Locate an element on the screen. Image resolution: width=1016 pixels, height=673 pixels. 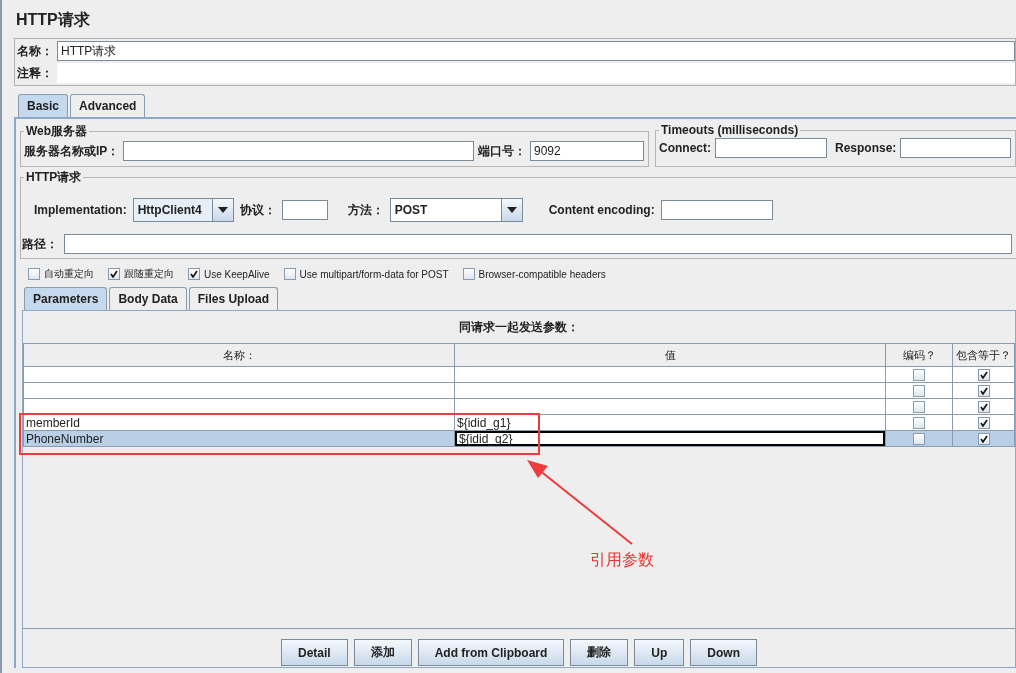
button: 删除 is located at coordinates (599, 652).